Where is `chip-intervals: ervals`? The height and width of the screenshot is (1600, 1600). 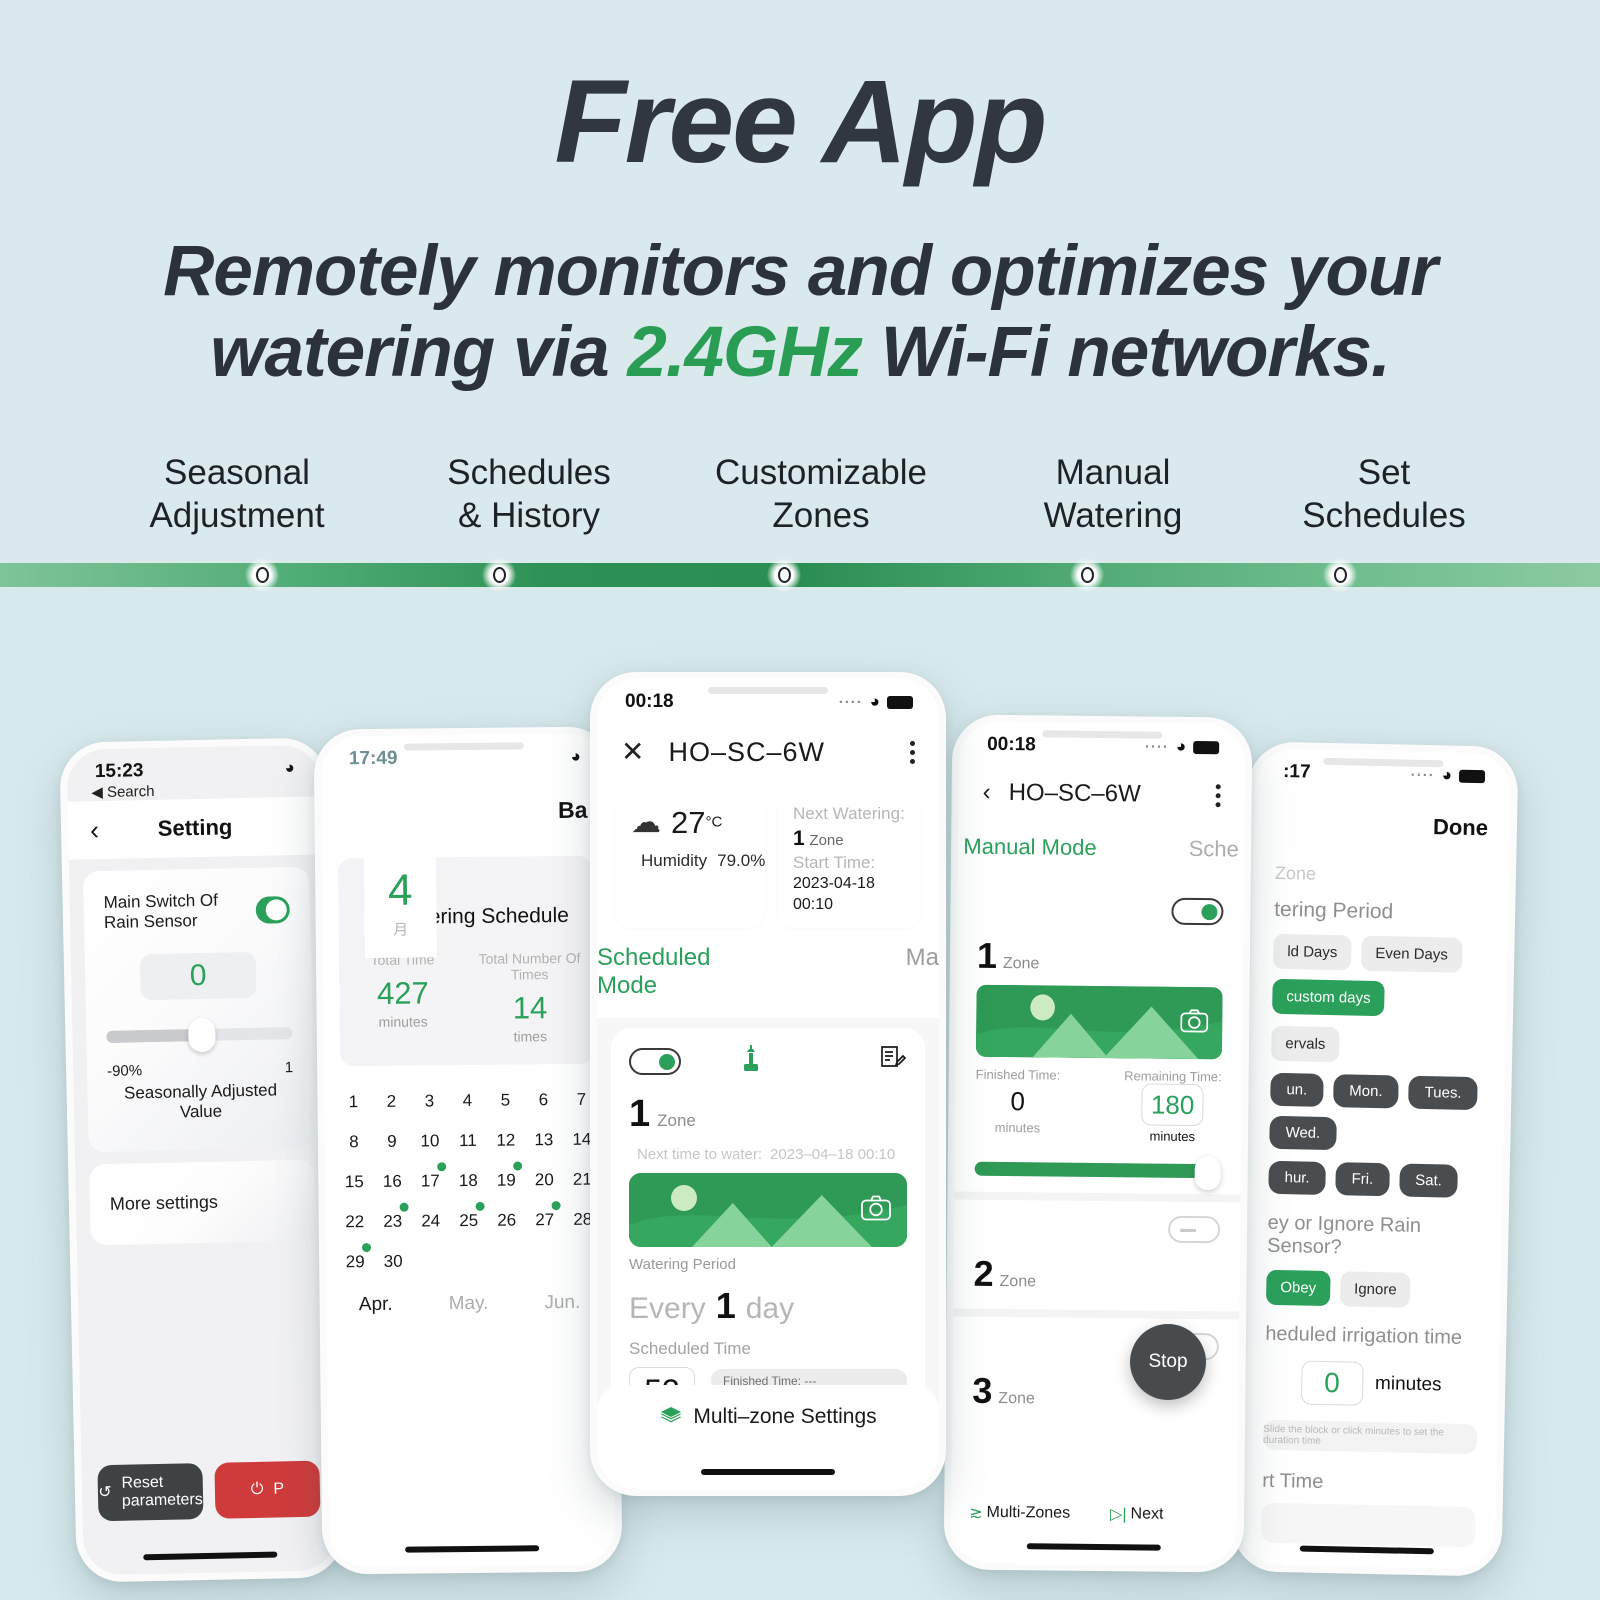
chip-intervals: ervals is located at coordinates (1305, 1044).